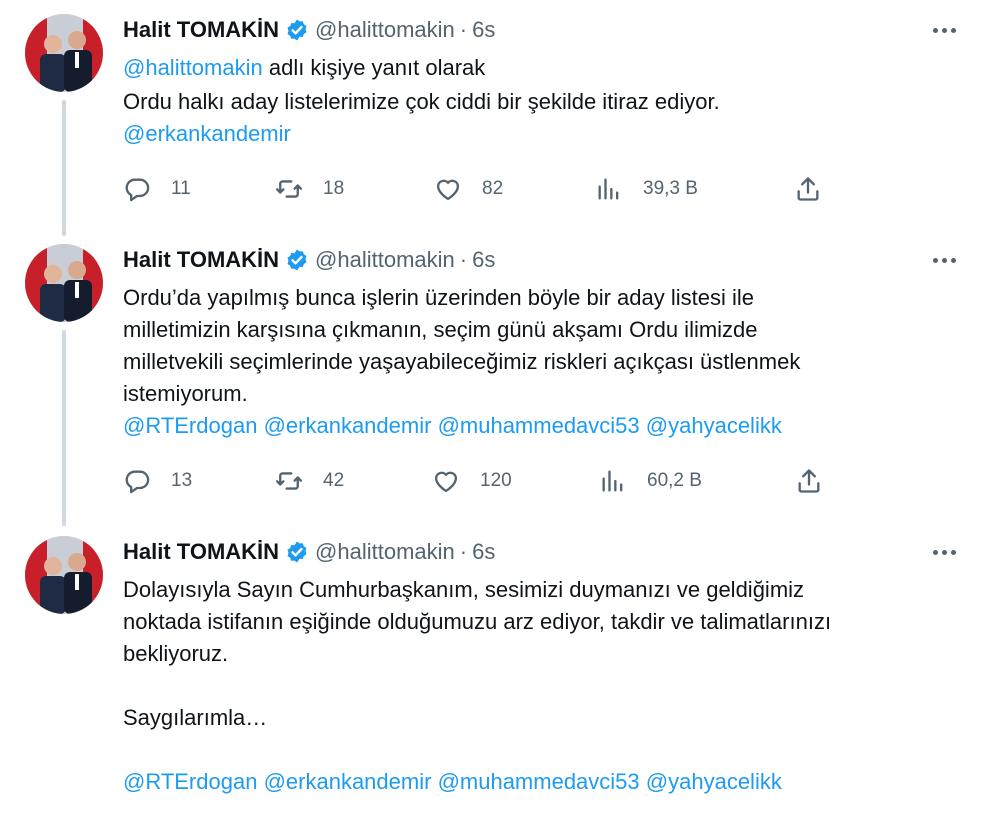 This screenshot has height=818, width=991. Describe the element at coordinates (493, 188) in the screenshot. I see `like-count: 82` at that location.